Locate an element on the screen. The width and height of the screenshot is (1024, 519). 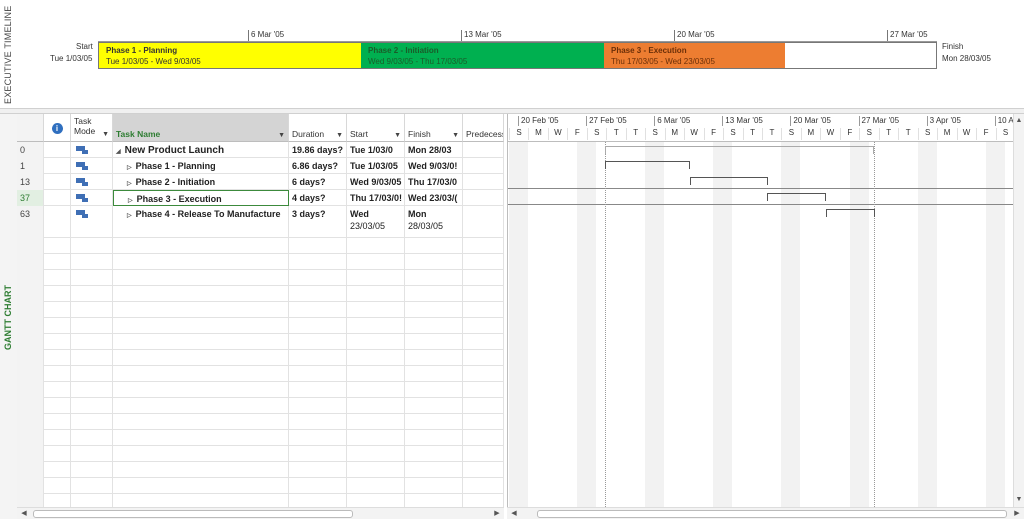
summary-bar-project is located at coordinates (739, 150).